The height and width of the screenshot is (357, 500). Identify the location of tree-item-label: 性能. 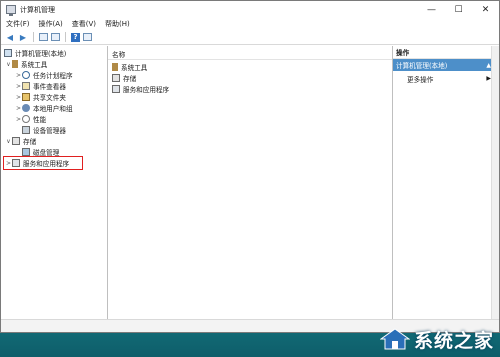
(40, 120).